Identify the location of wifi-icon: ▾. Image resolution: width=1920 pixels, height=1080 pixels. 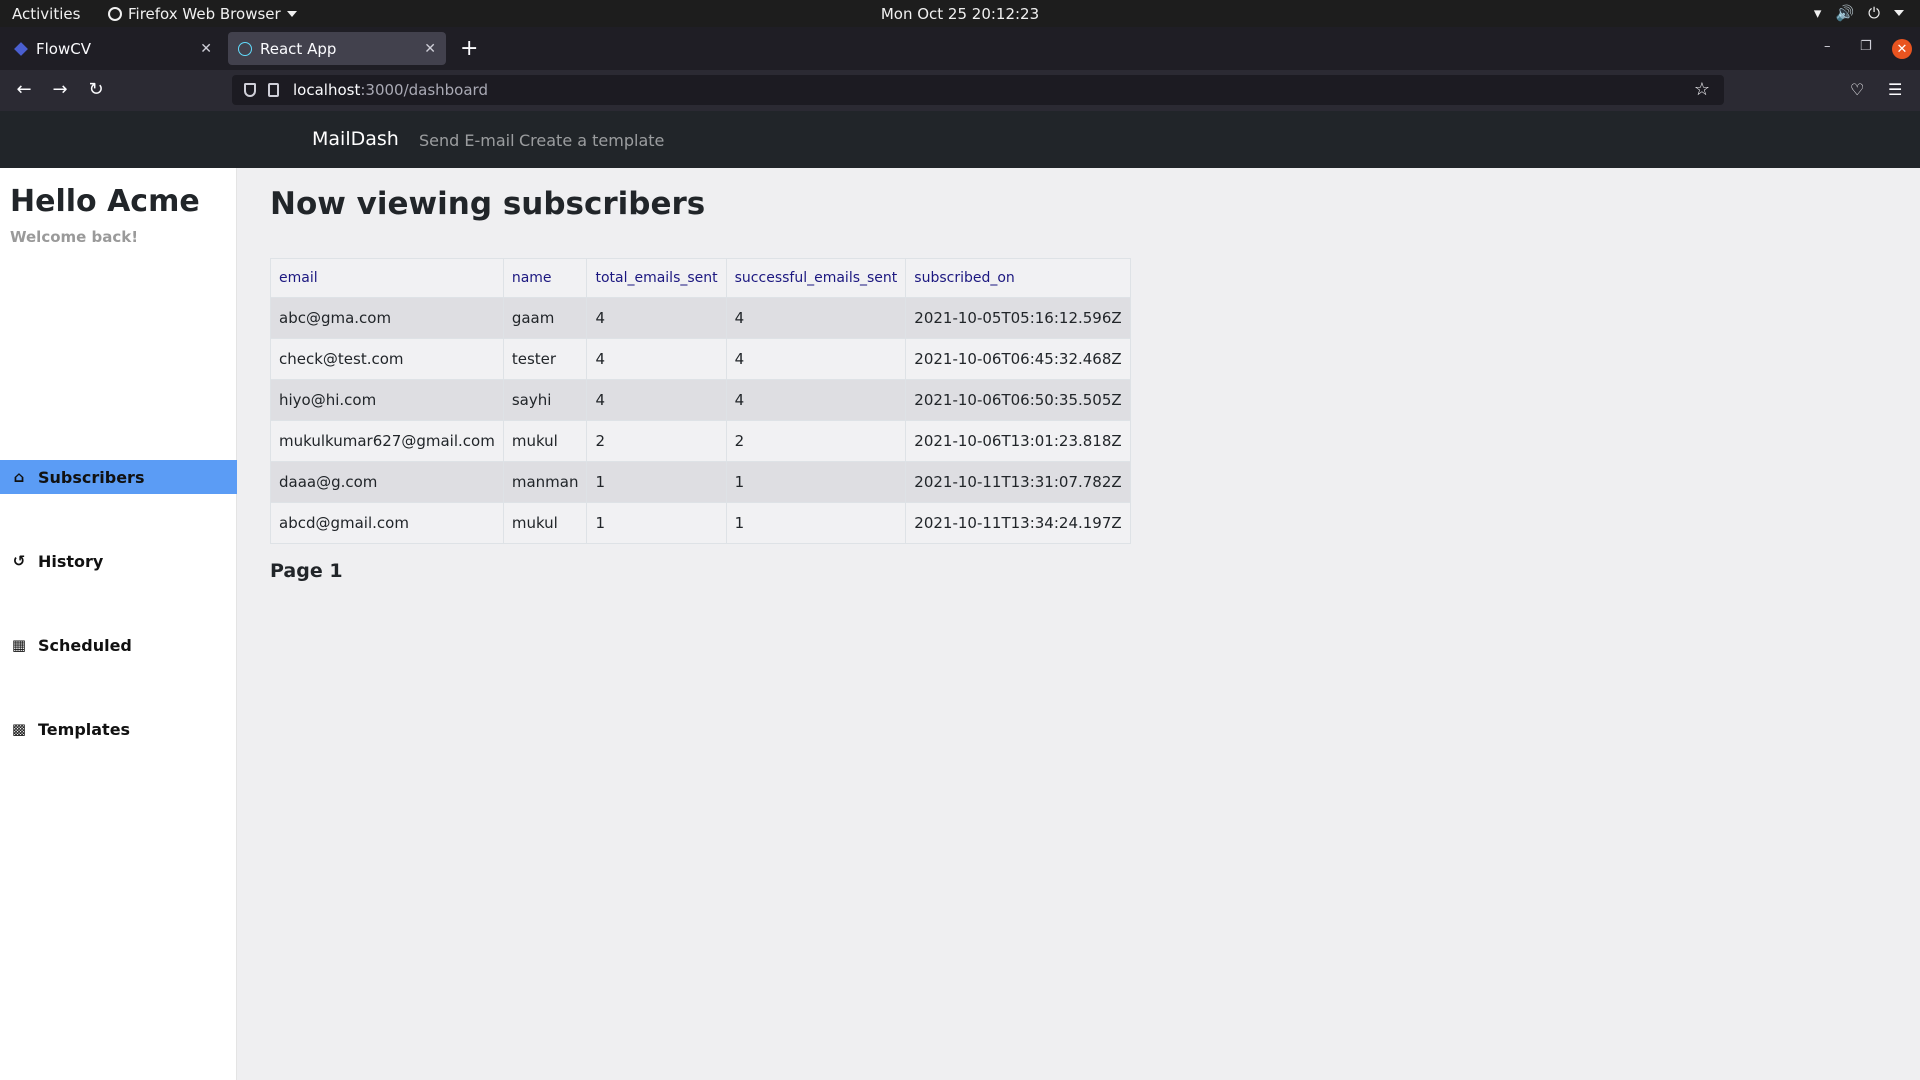
(1817, 13).